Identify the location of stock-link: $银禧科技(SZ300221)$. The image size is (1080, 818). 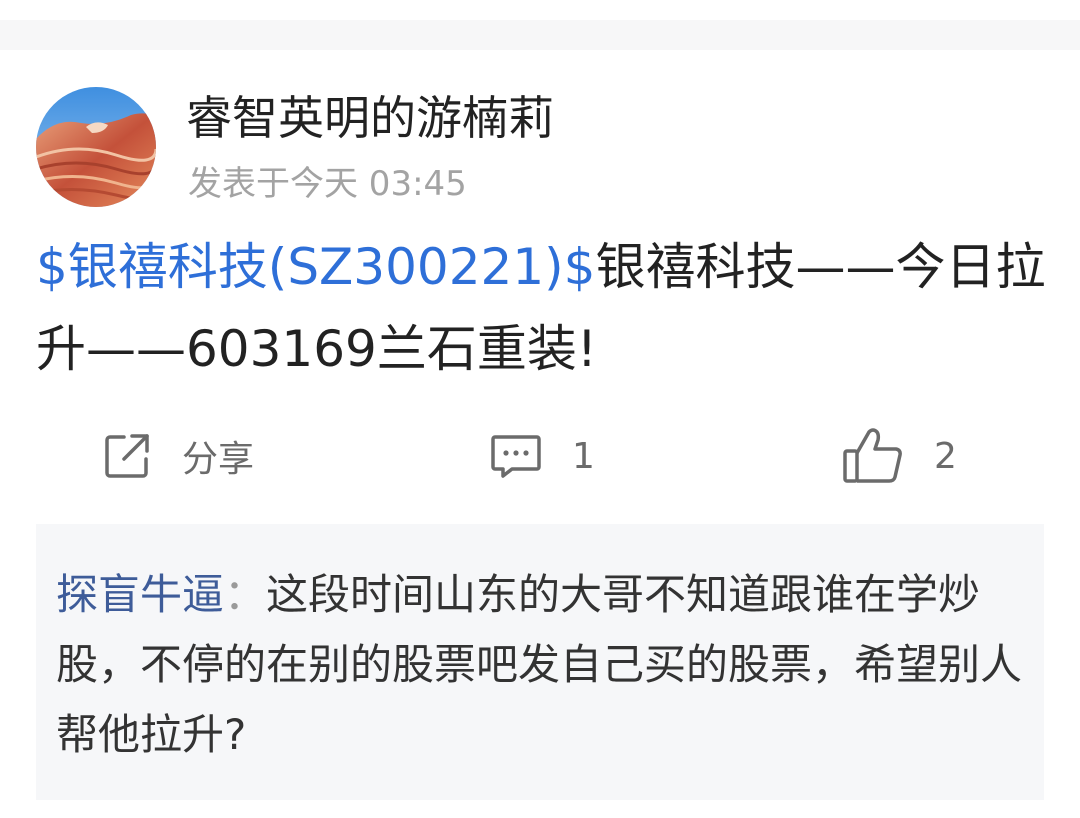
(316, 267).